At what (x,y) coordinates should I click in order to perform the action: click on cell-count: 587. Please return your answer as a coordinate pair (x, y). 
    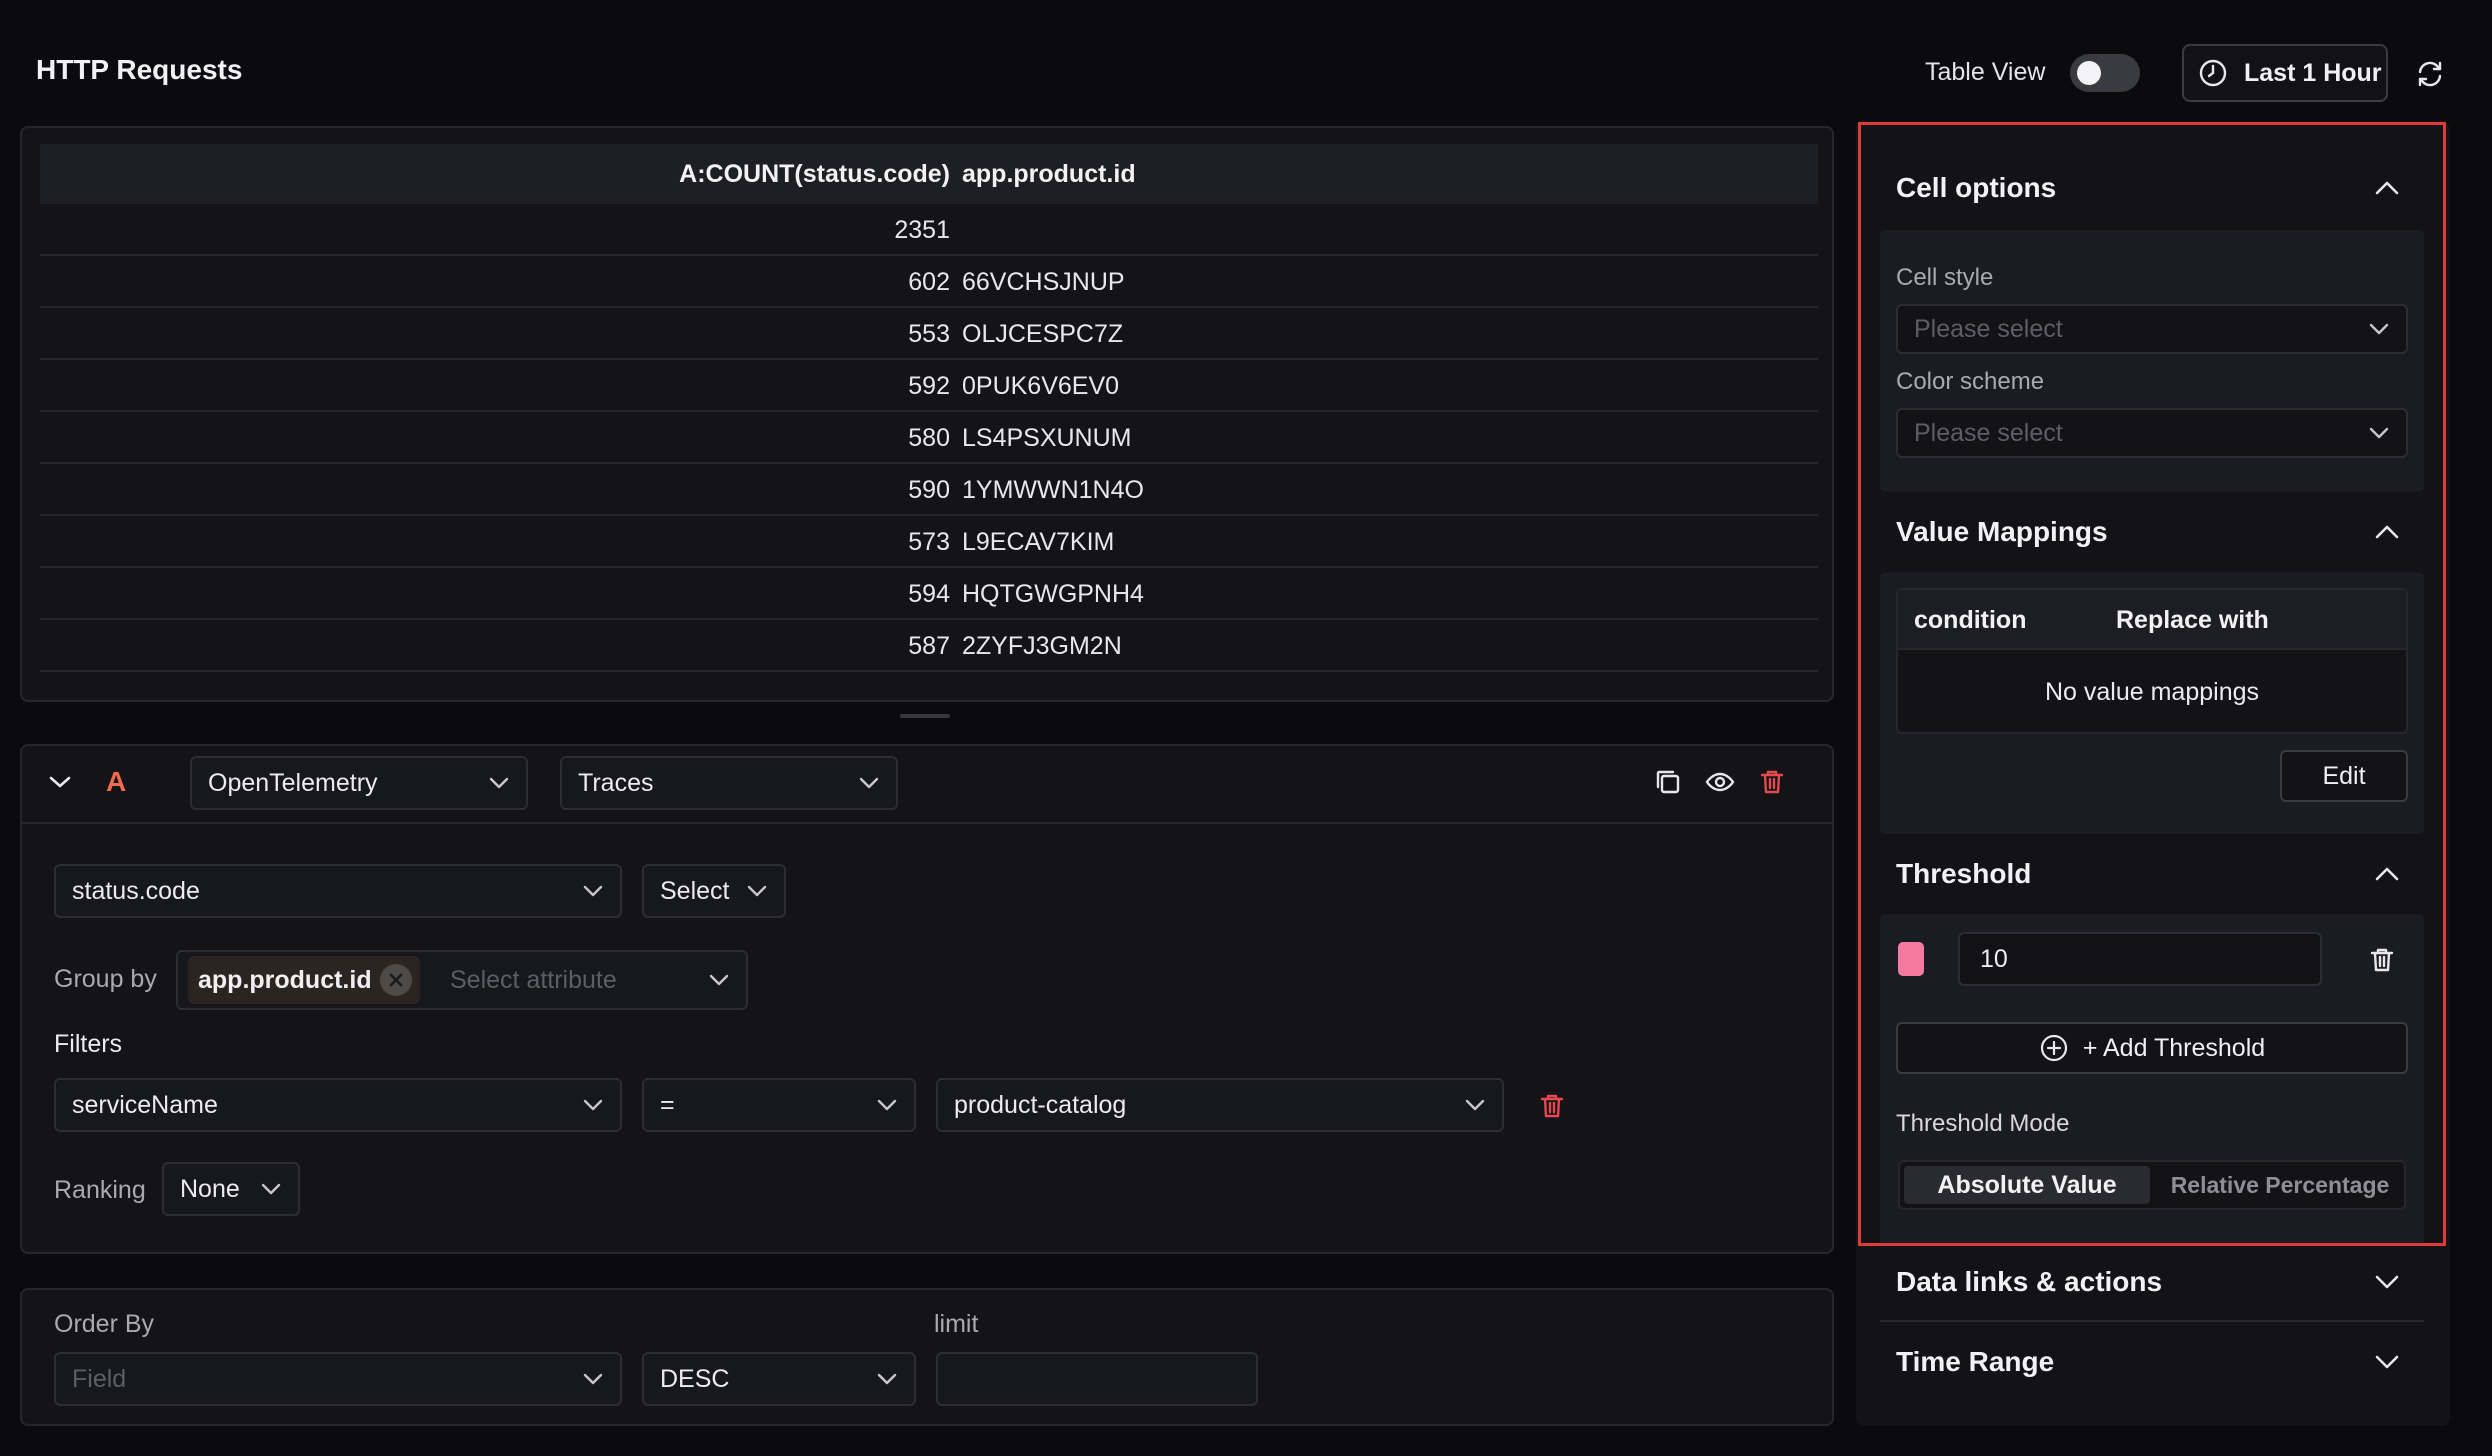
    Looking at the image, I should click on (929, 646).